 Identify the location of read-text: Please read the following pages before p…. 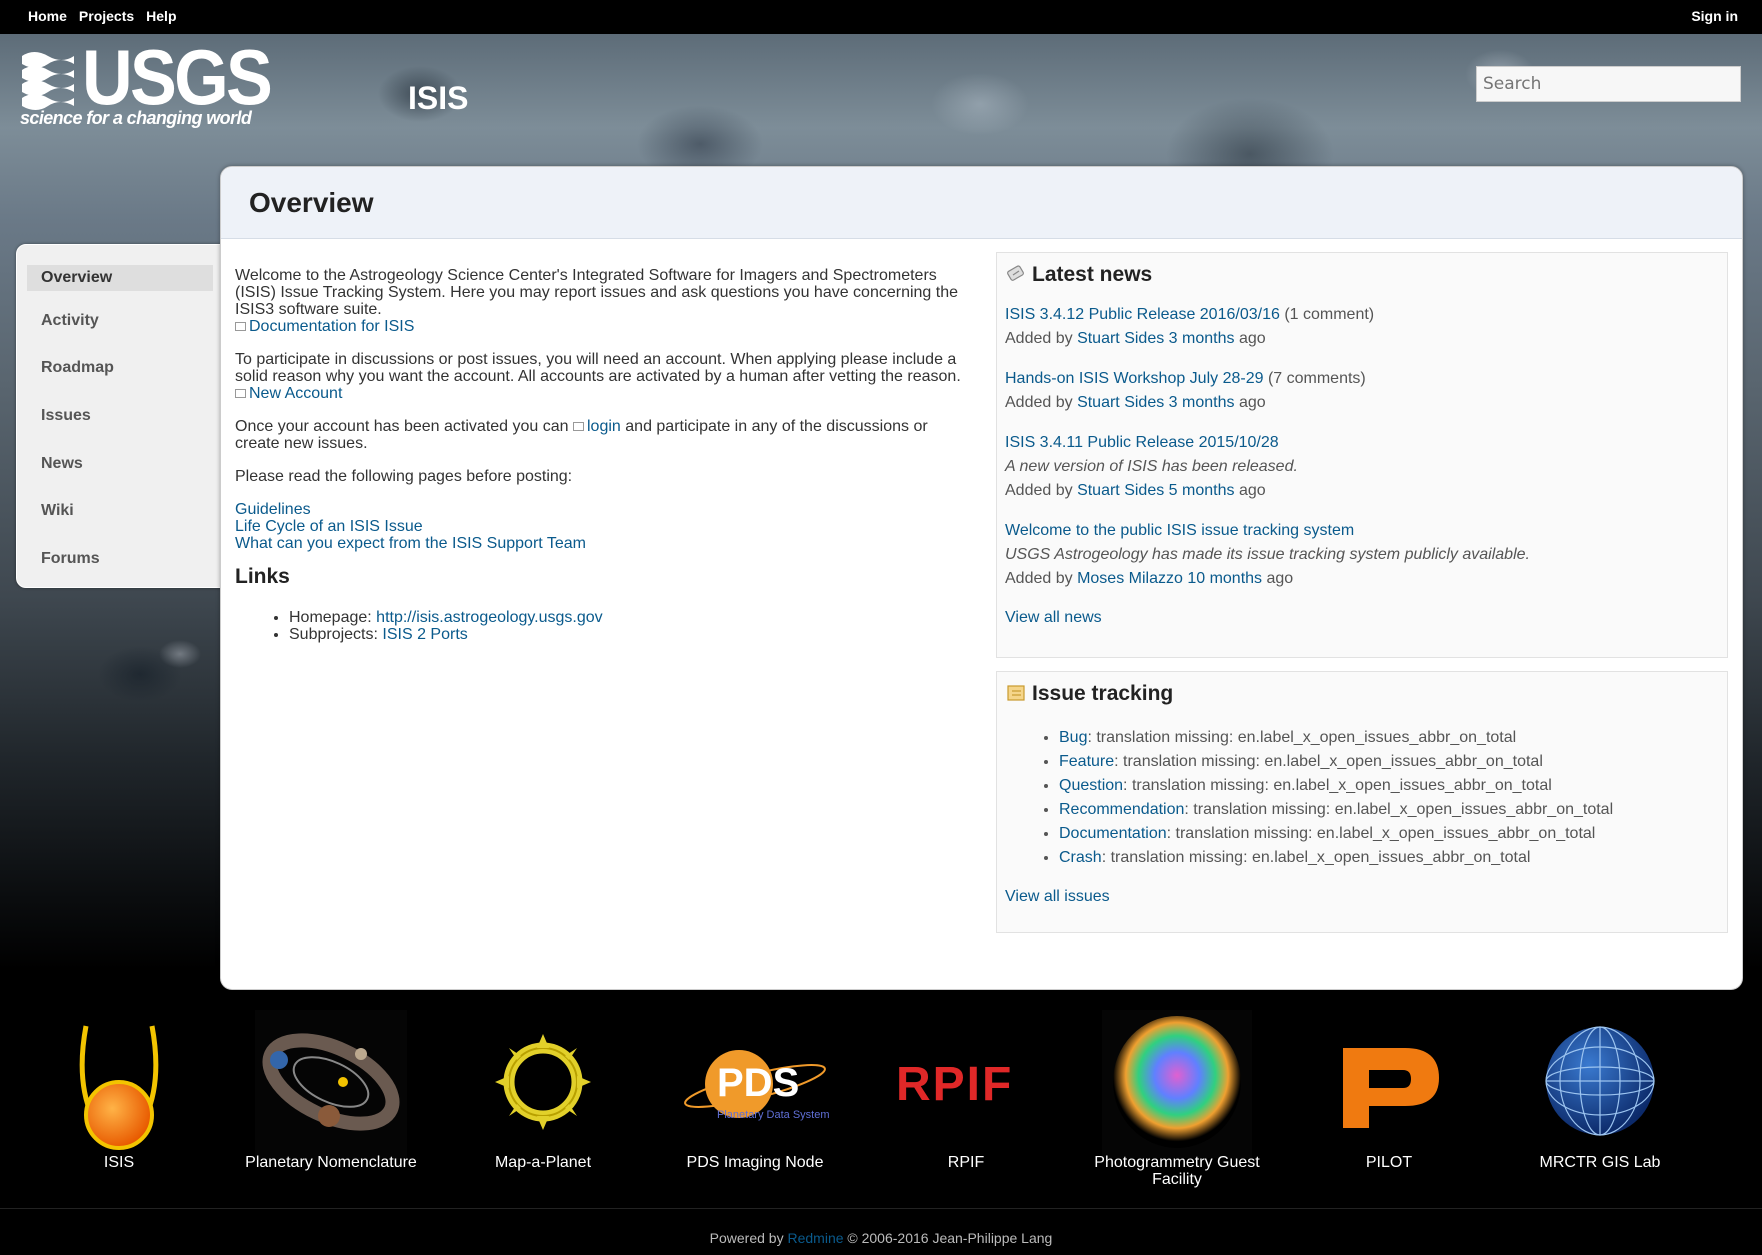
(404, 476).